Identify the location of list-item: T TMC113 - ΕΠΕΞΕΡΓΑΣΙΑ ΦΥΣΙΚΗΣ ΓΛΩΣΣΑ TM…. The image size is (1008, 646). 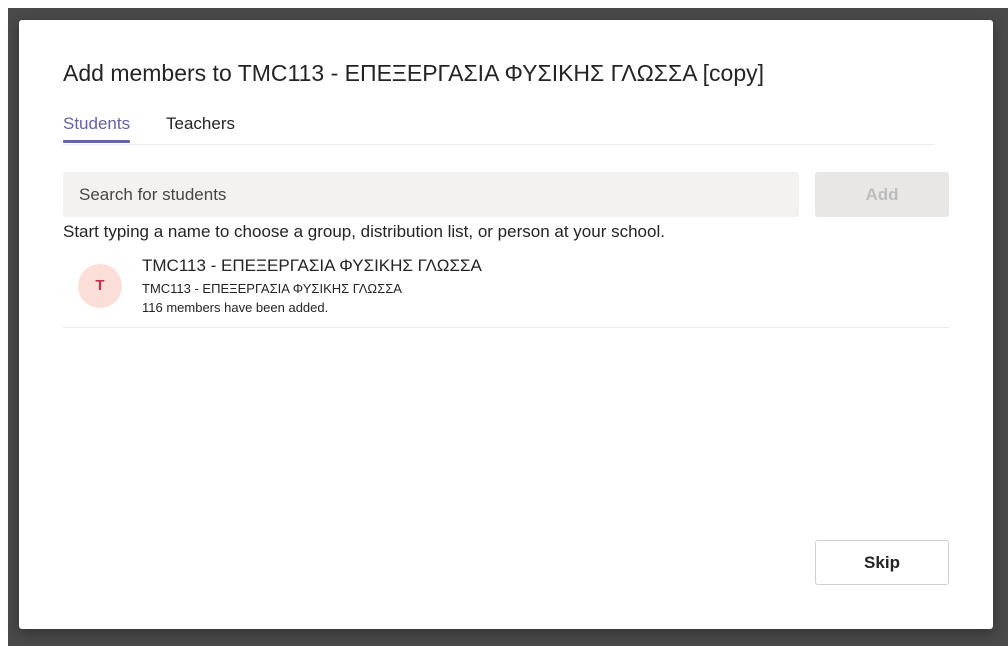
(506, 290).